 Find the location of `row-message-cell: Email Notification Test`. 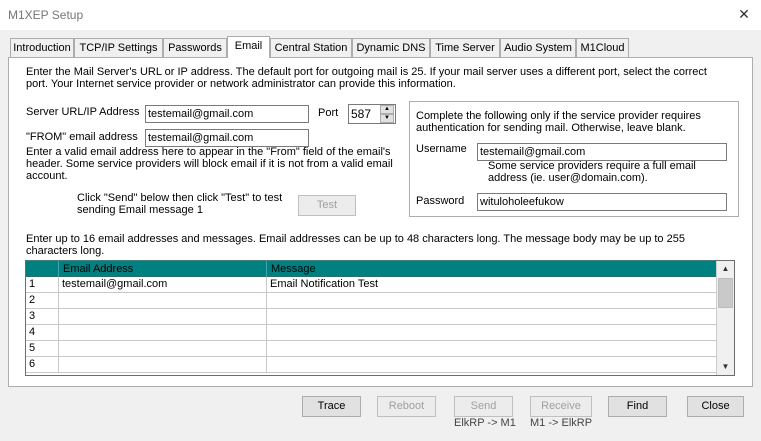

row-message-cell: Email Notification Test is located at coordinates (491, 285).